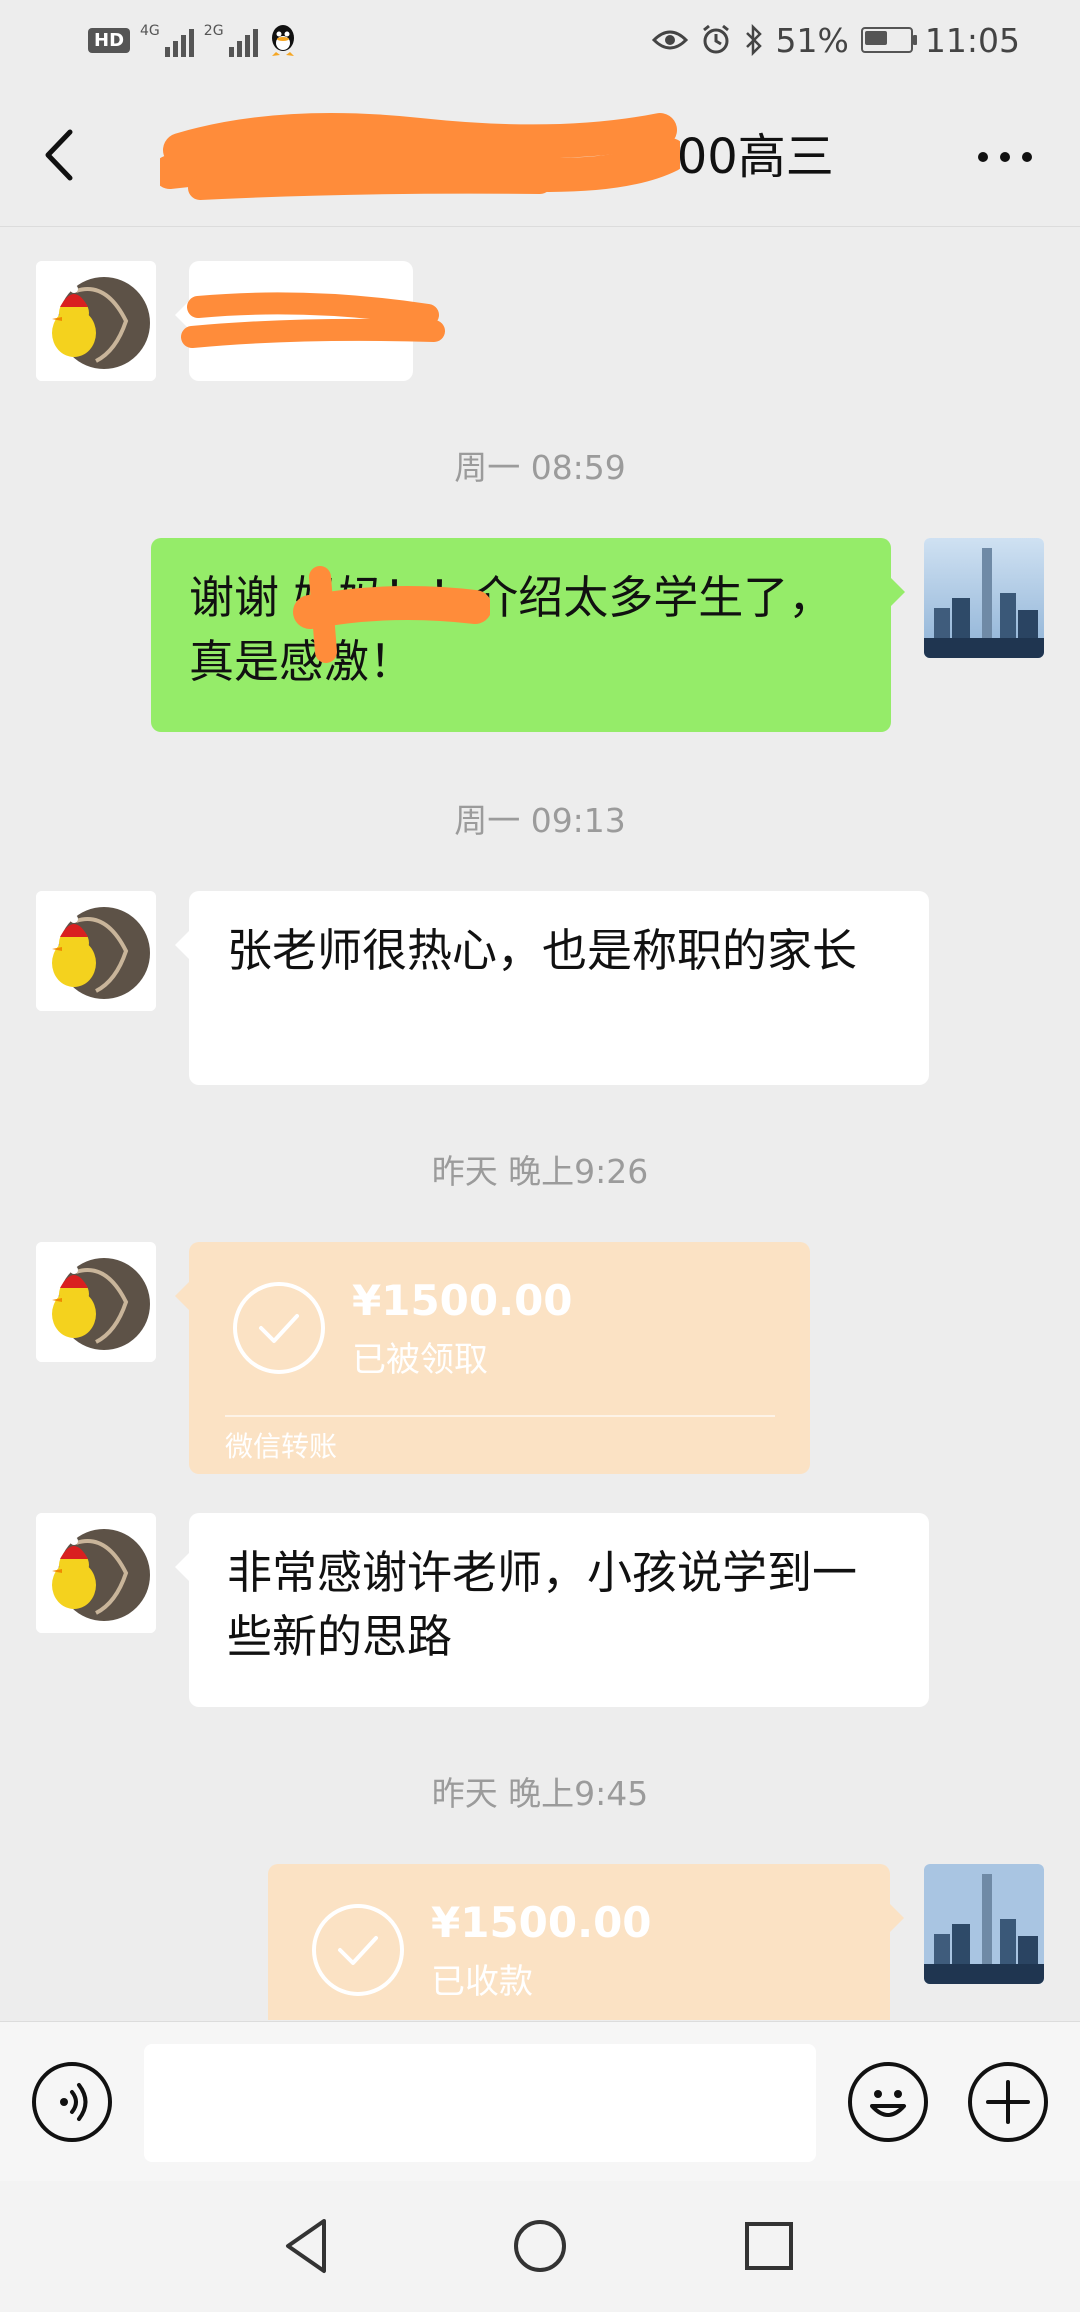 The image size is (1080, 2312). What do you see at coordinates (109, 40) in the screenshot?
I see `hd-icon: HD` at bounding box center [109, 40].